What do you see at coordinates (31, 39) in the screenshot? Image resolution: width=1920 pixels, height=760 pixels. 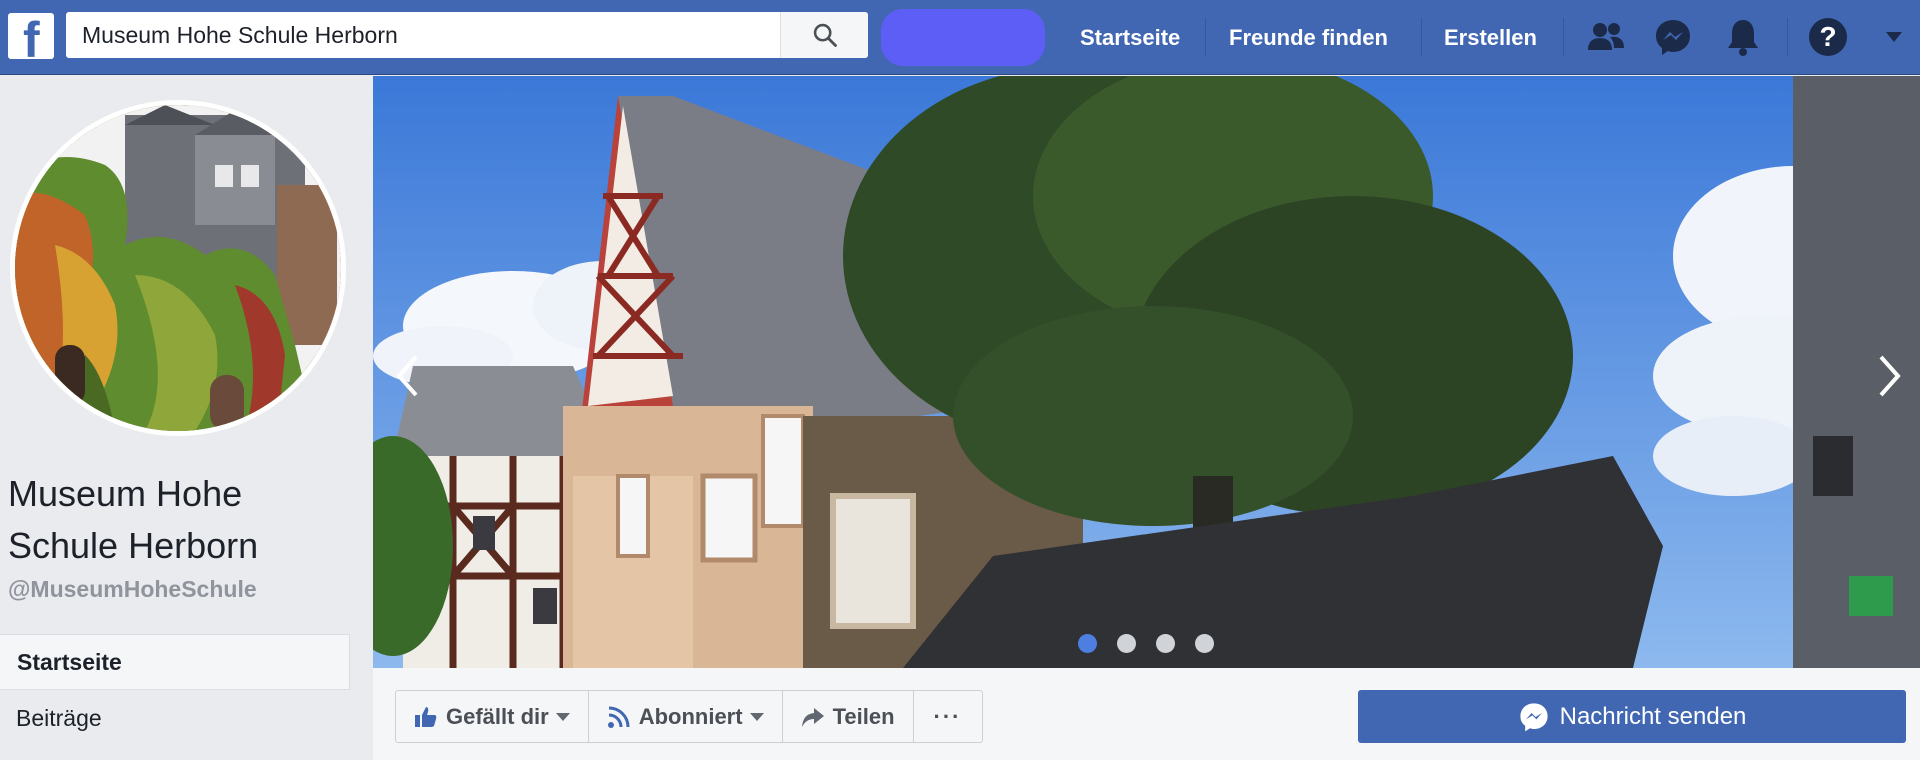 I see `facebook-logo-icon: f` at bounding box center [31, 39].